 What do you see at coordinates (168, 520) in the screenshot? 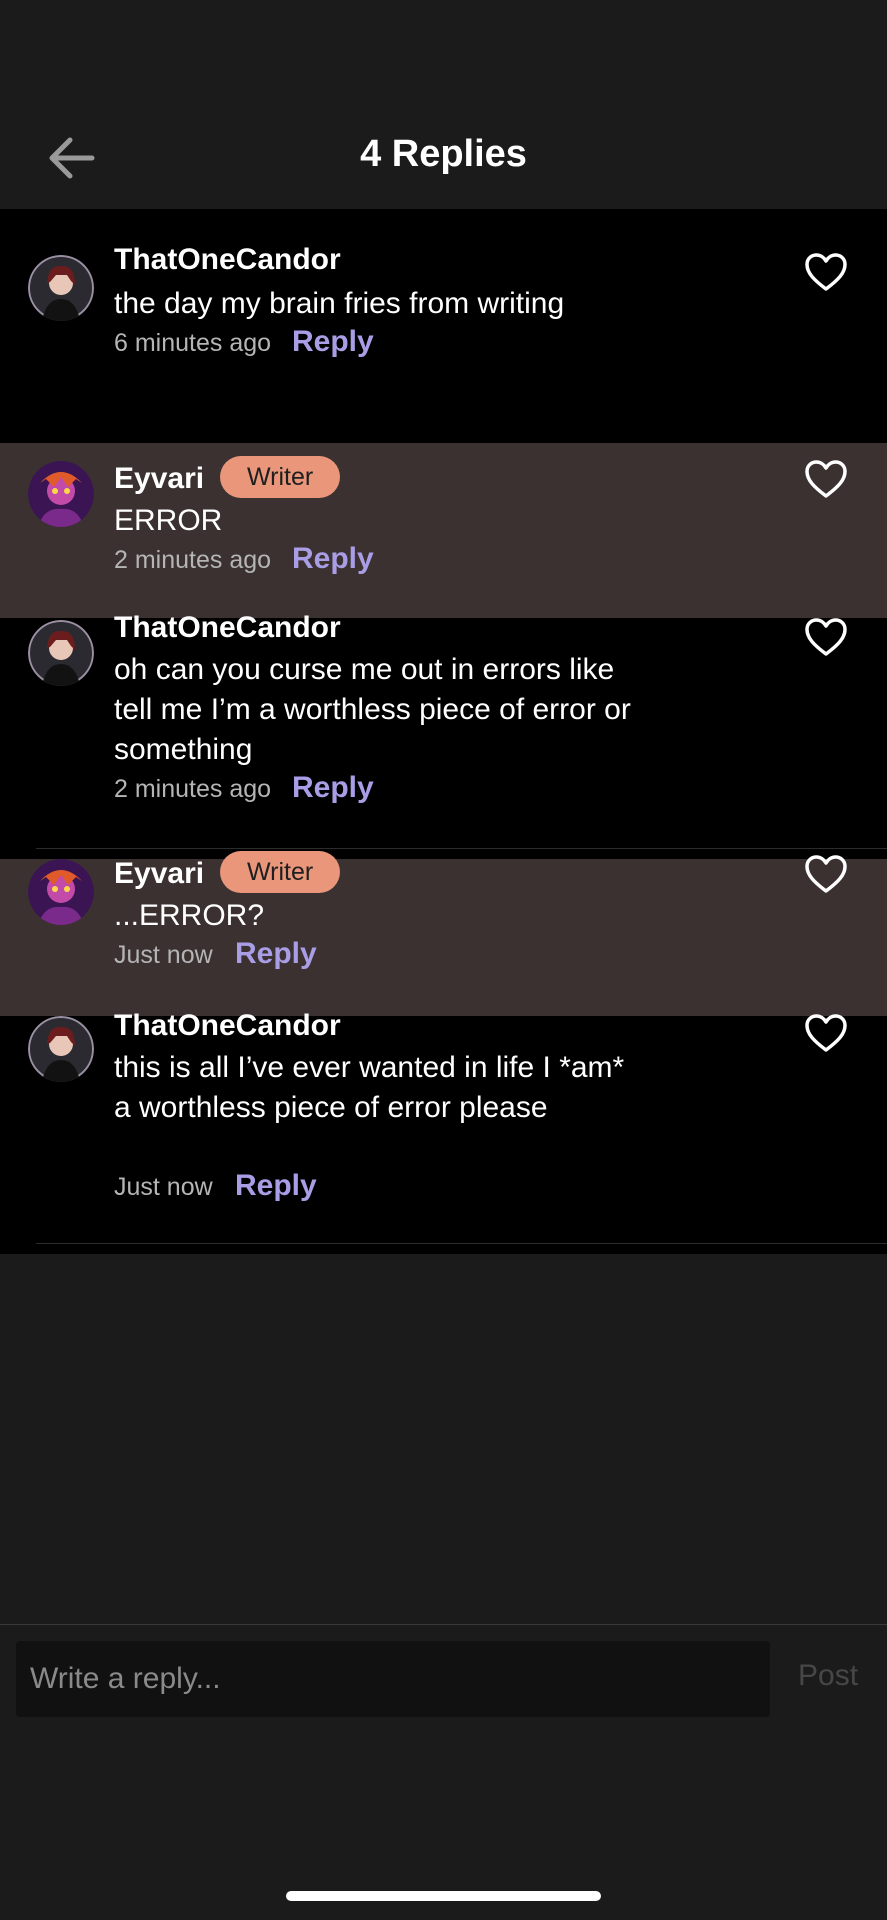
I see `comment-text: ERROR` at bounding box center [168, 520].